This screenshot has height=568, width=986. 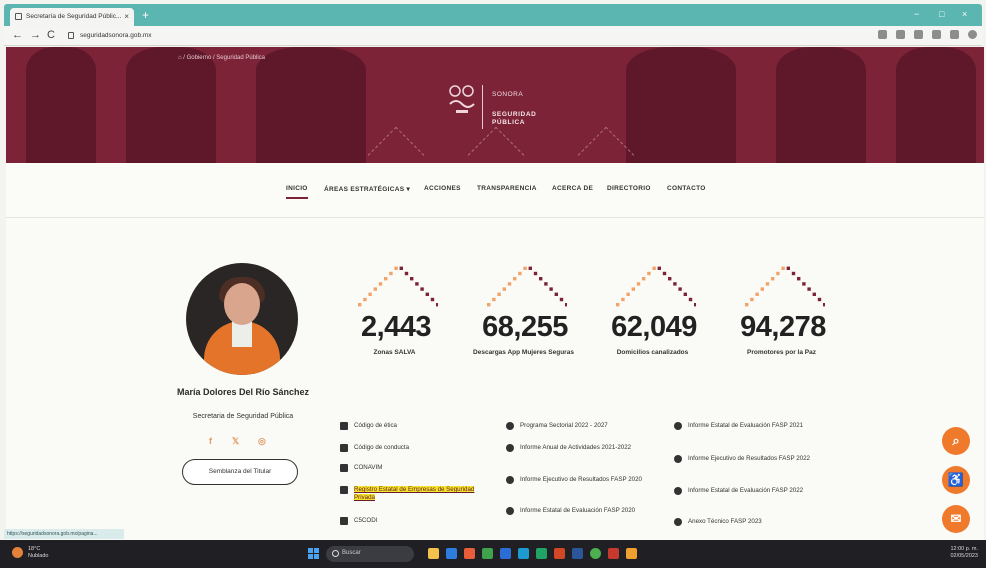 What do you see at coordinates (595, 553) in the screenshot?
I see `chrome-icon` at bounding box center [595, 553].